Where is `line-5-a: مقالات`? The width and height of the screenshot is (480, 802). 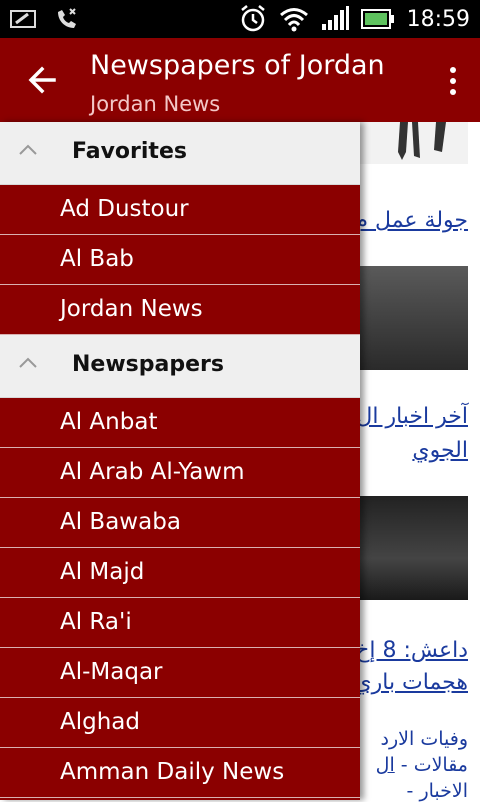 line-5-a: مقالات is located at coordinates (441, 765).